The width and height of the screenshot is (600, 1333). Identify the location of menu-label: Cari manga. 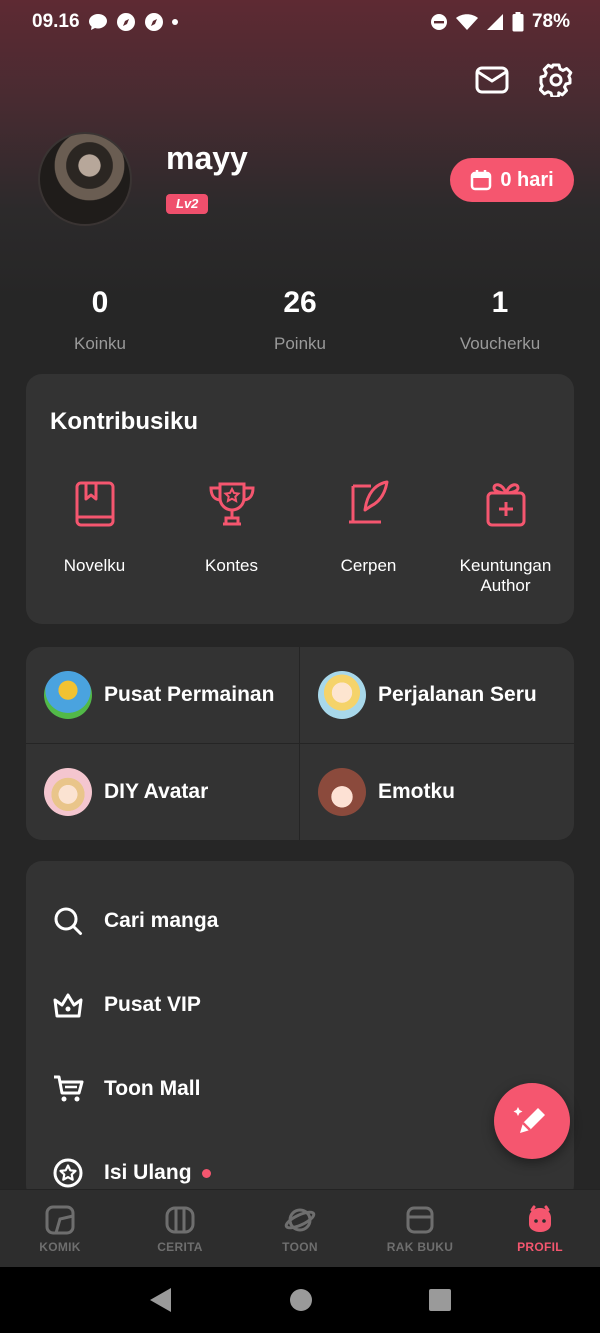
(161, 920).